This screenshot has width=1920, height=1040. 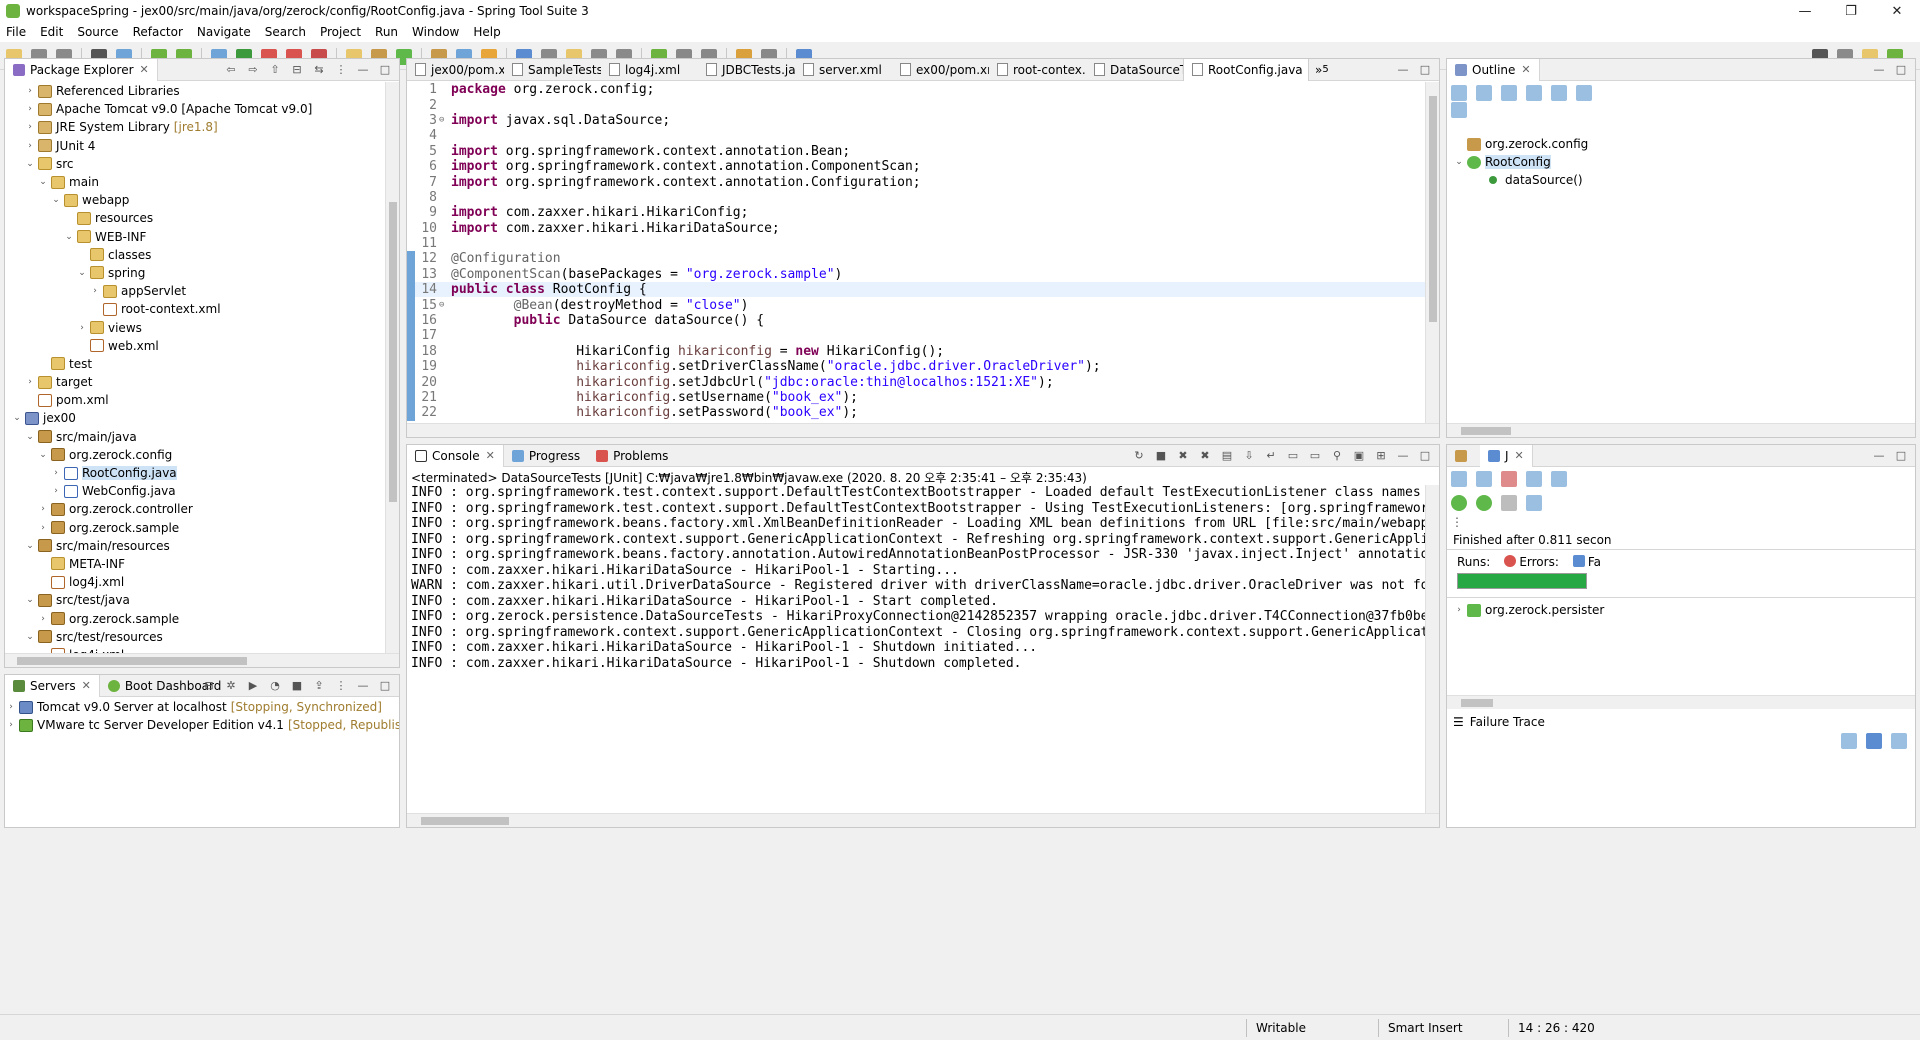 I want to click on package-explorer-hscroll, so click(x=202, y=660).